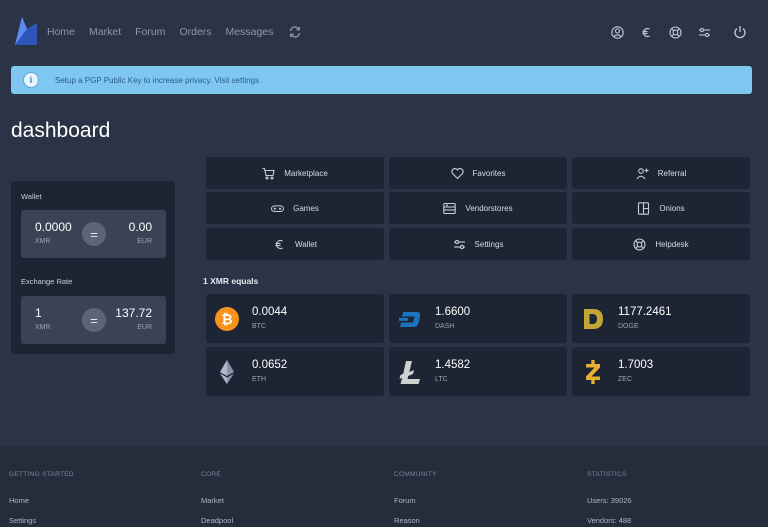 This screenshot has width=768, height=527. I want to click on rates-heading: 1 XMR equals, so click(231, 281).